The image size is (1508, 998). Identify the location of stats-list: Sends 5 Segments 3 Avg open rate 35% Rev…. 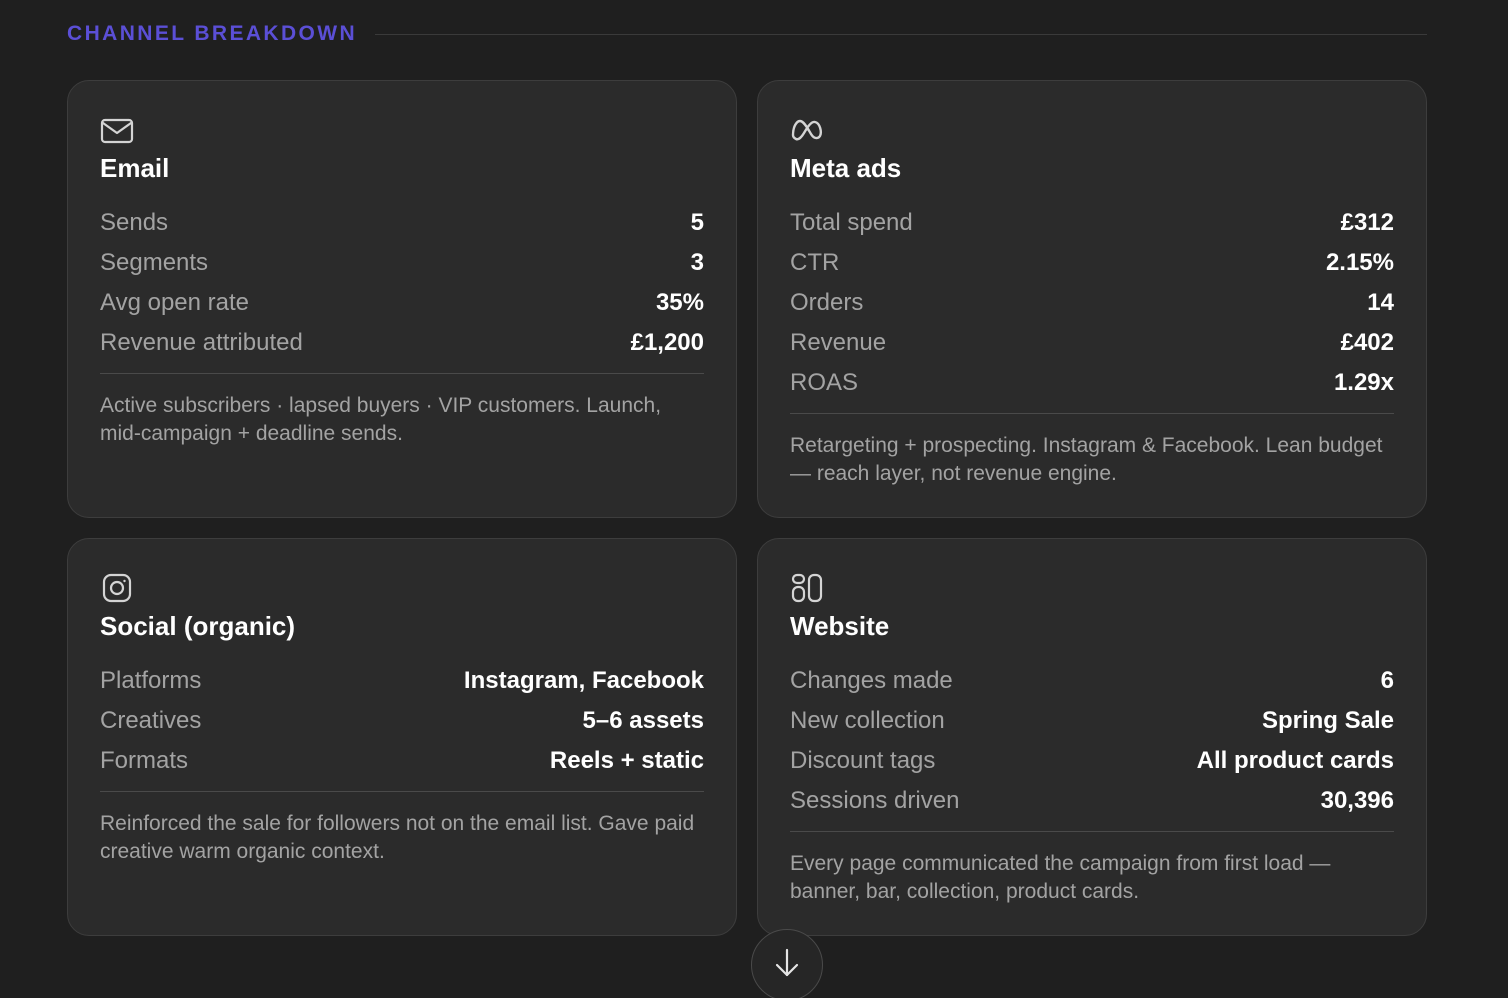
(402, 283).